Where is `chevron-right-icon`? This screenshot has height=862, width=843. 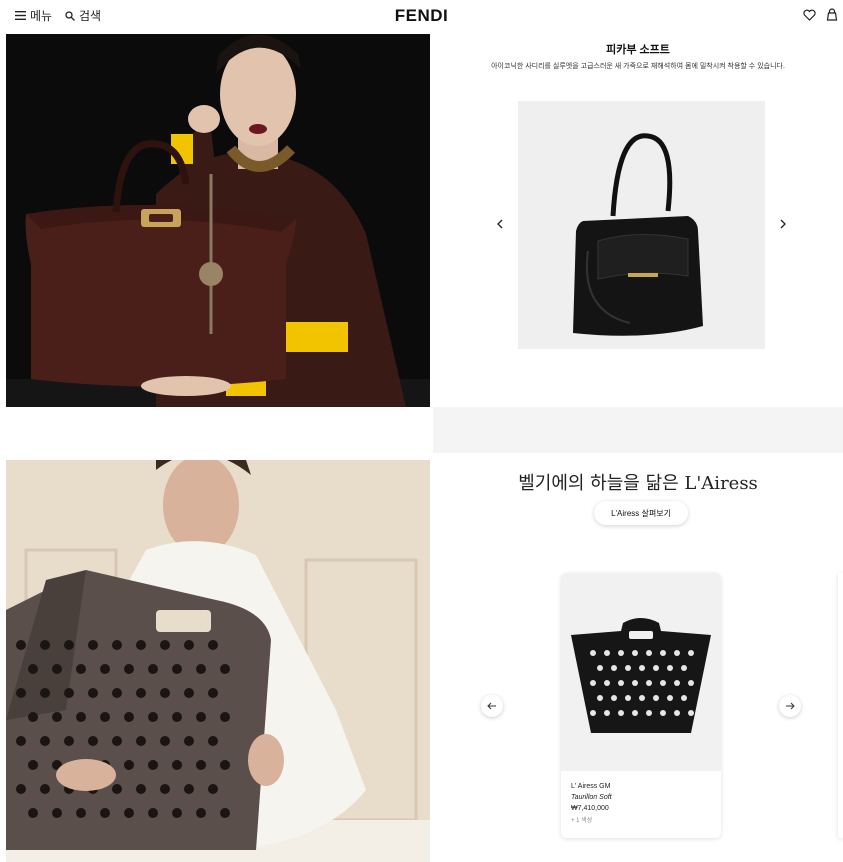
chevron-right-icon is located at coordinates (783, 224).